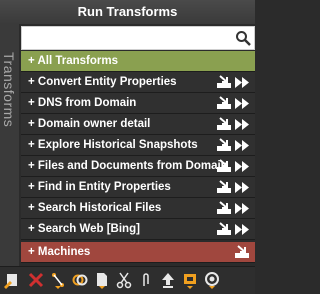  Describe the element at coordinates (82, 103) in the screenshot. I see `row-label: + DNS from Domain` at that location.